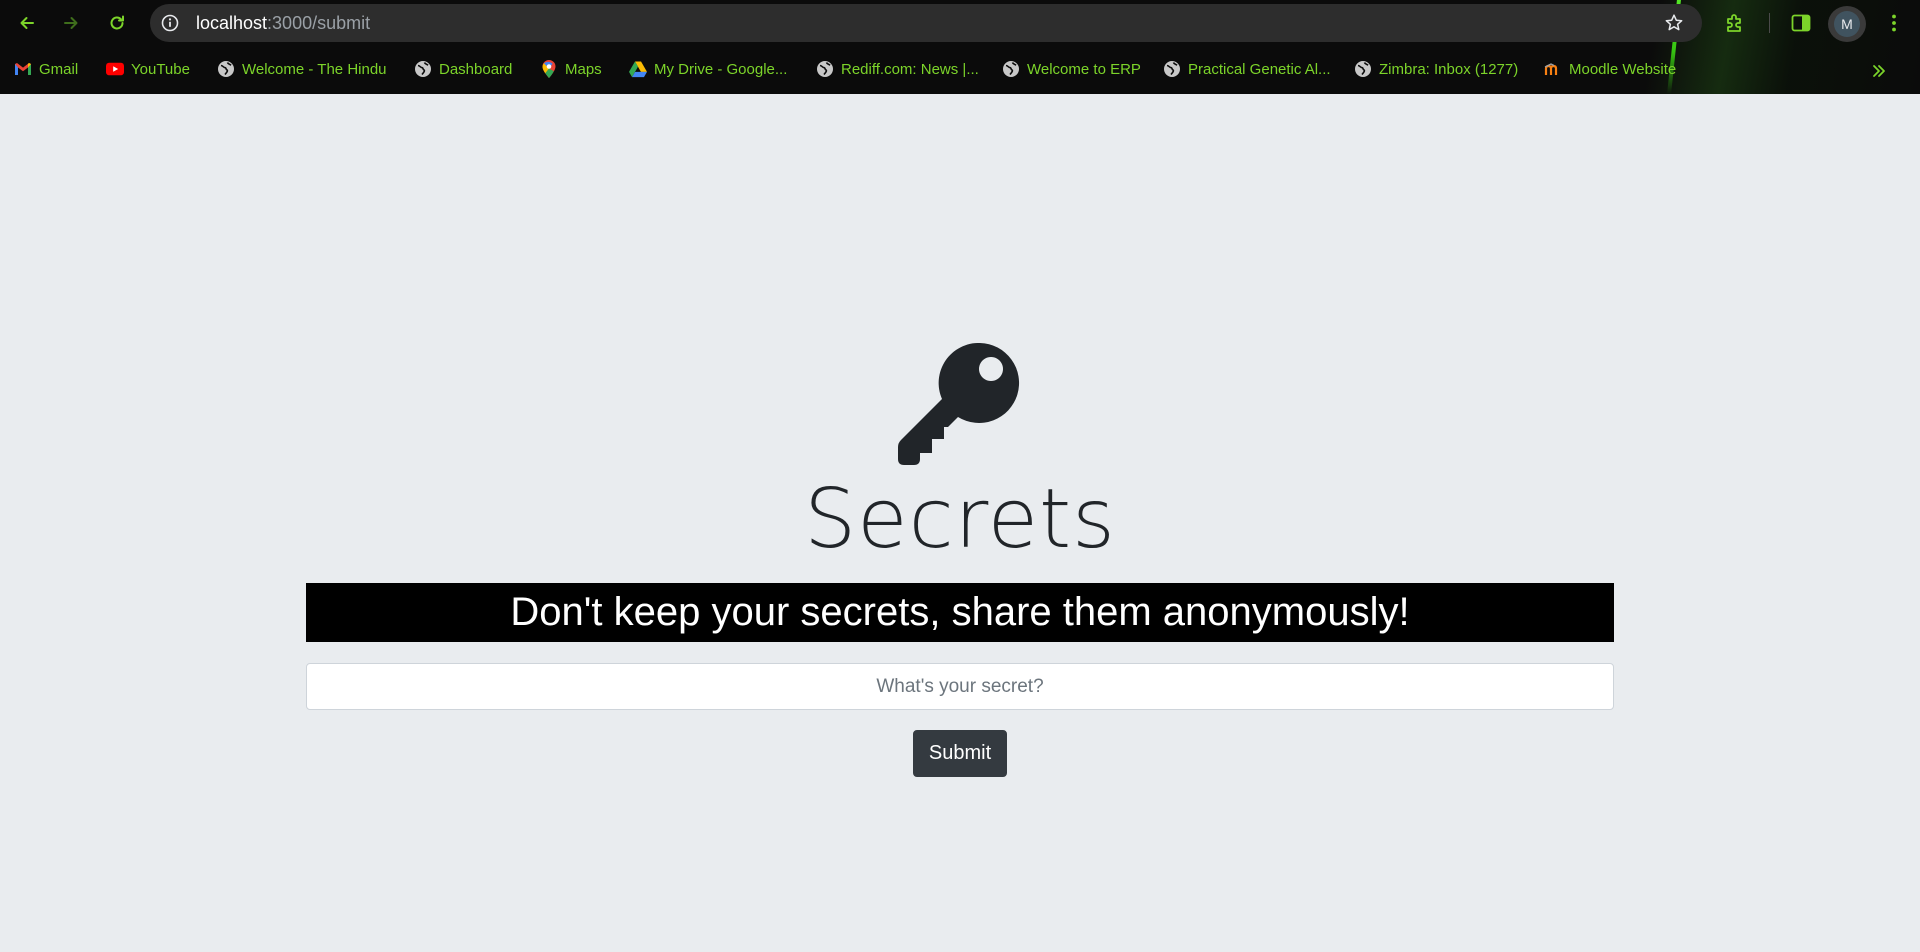 Image resolution: width=1920 pixels, height=952 pixels. I want to click on key-icon, so click(959, 404).